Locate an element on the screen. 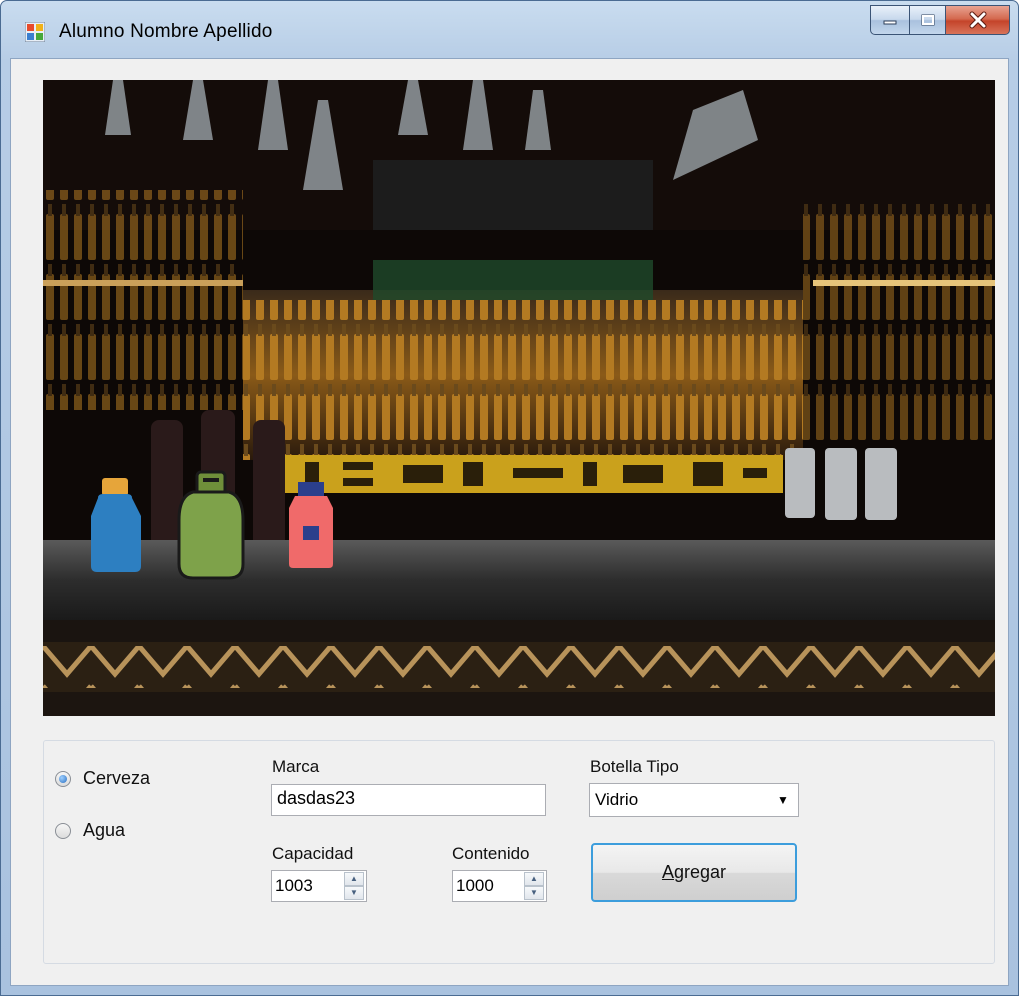 This screenshot has width=1019, height=996. radio-agua: Agua is located at coordinates (90, 830).